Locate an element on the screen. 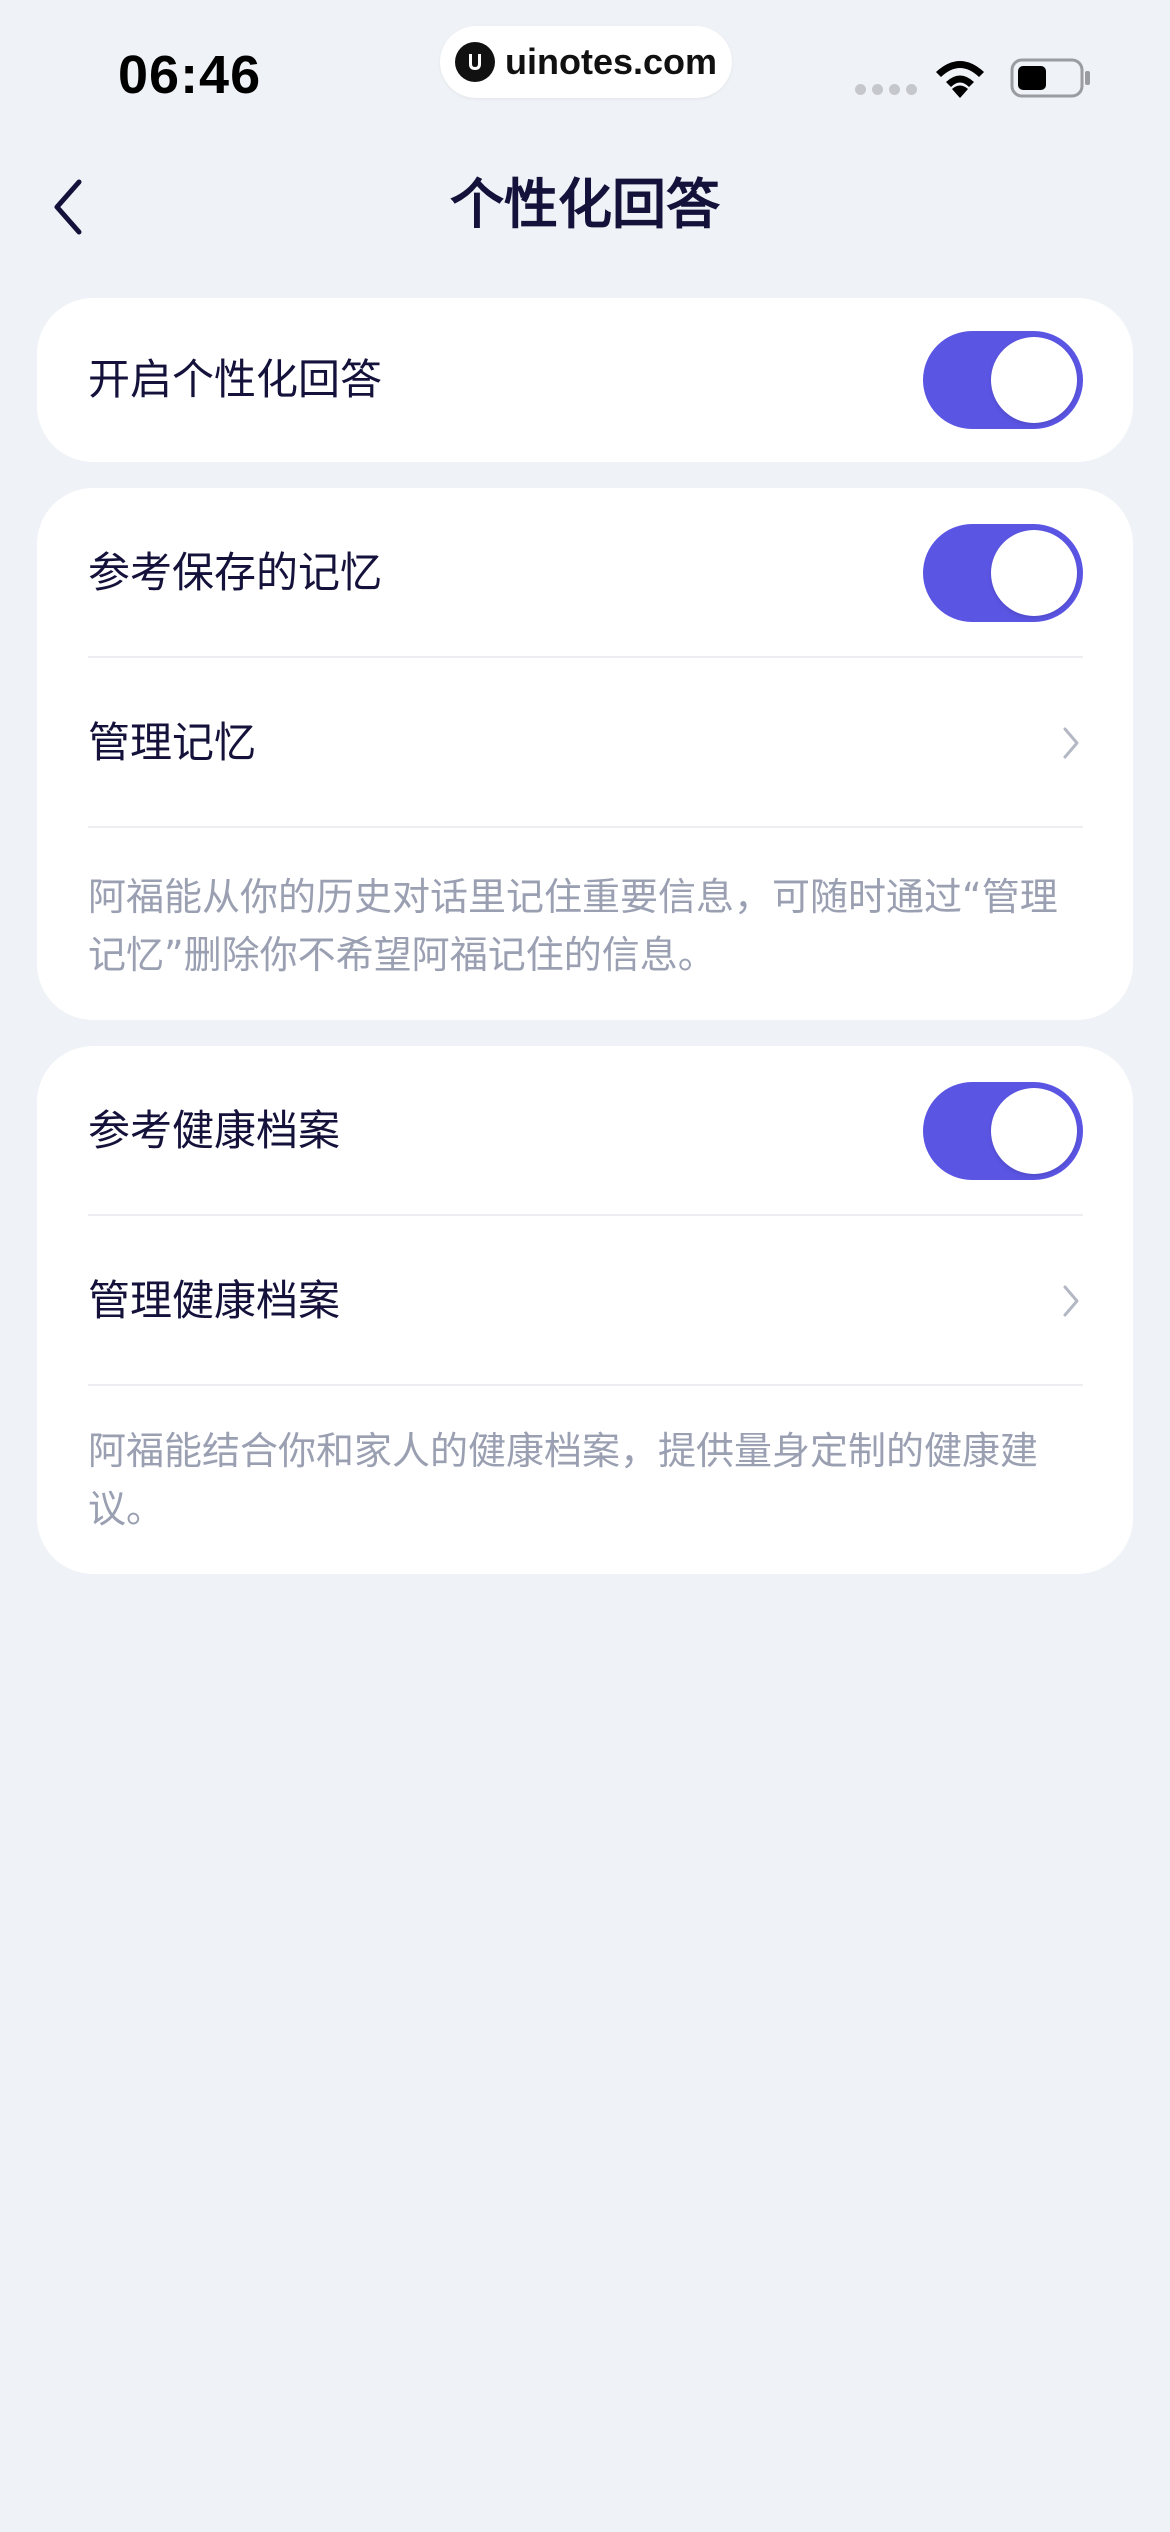 This screenshot has height=2532, width=1170. page-title: 个性化回答 is located at coordinates (585, 204).